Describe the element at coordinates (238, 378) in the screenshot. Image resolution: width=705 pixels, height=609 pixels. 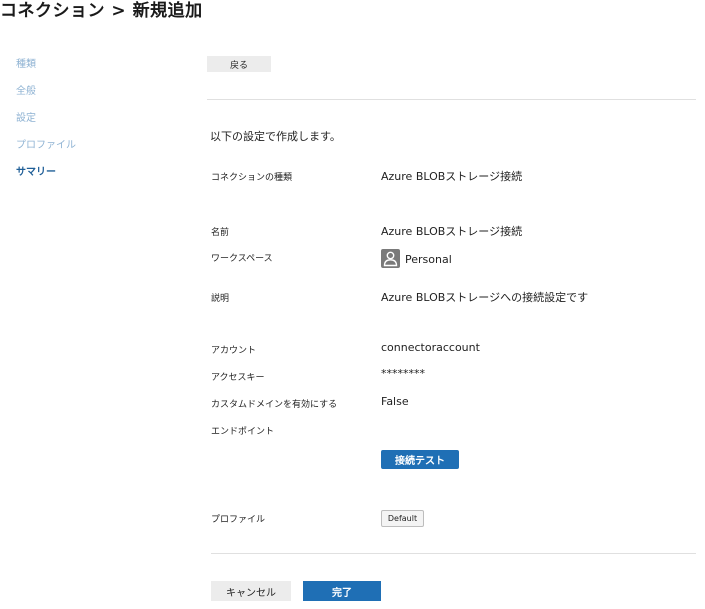
I see `access-key-label: アクセスキー` at that location.